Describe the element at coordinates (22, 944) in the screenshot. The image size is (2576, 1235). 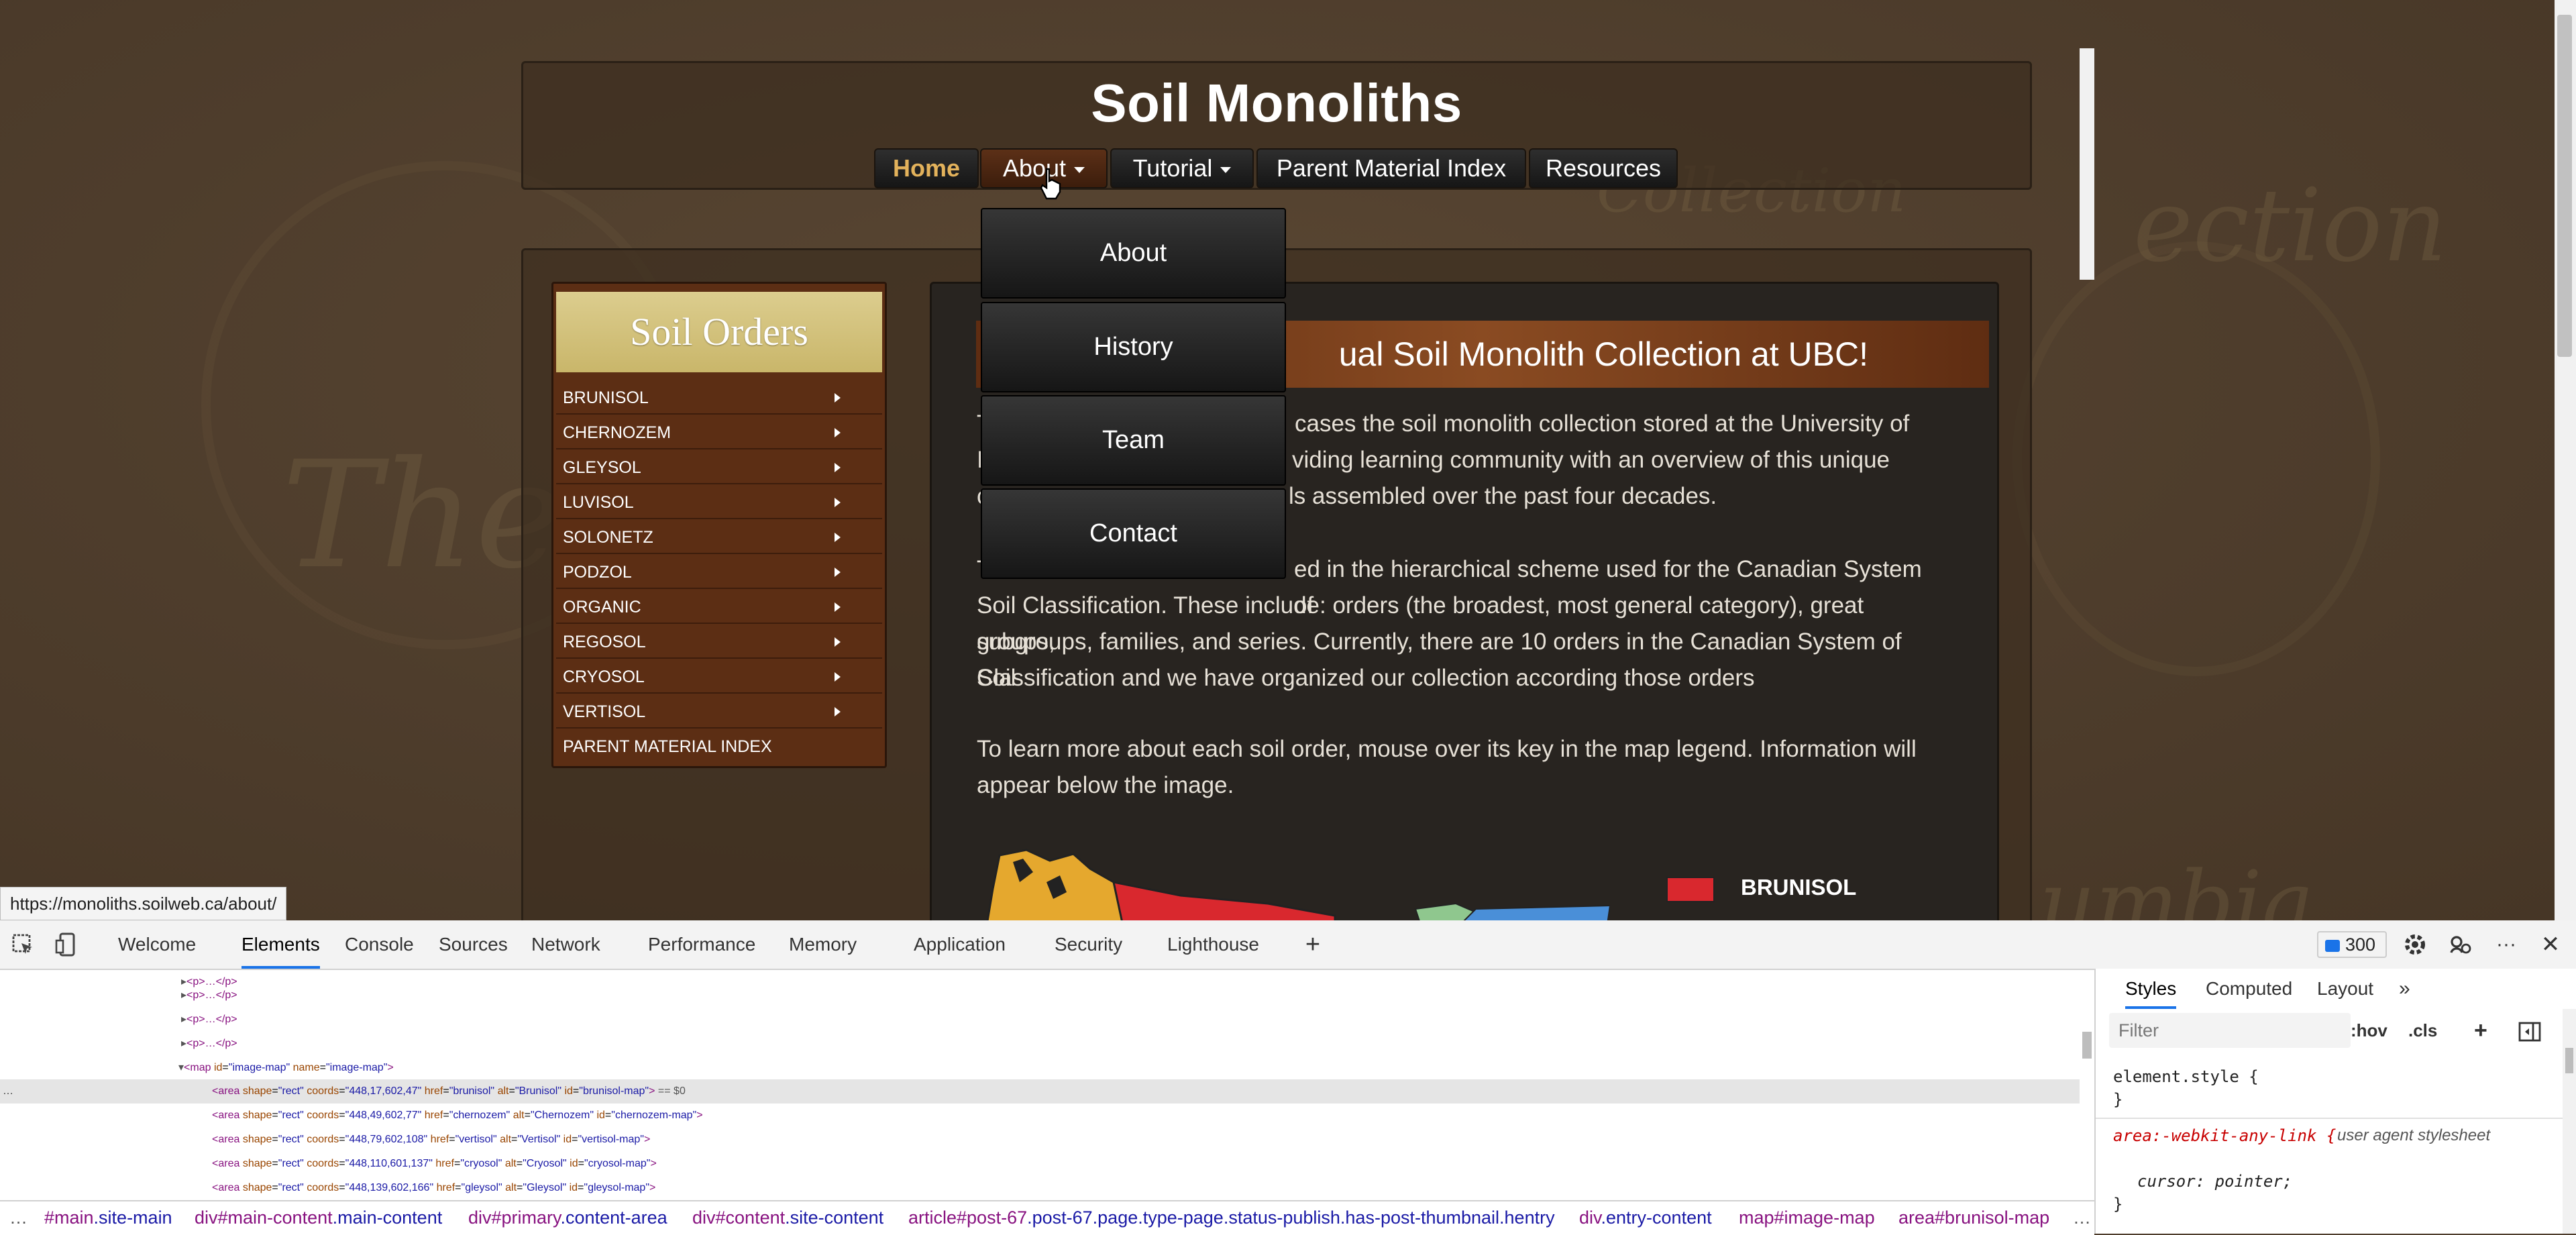
I see `inspect-icon` at that location.